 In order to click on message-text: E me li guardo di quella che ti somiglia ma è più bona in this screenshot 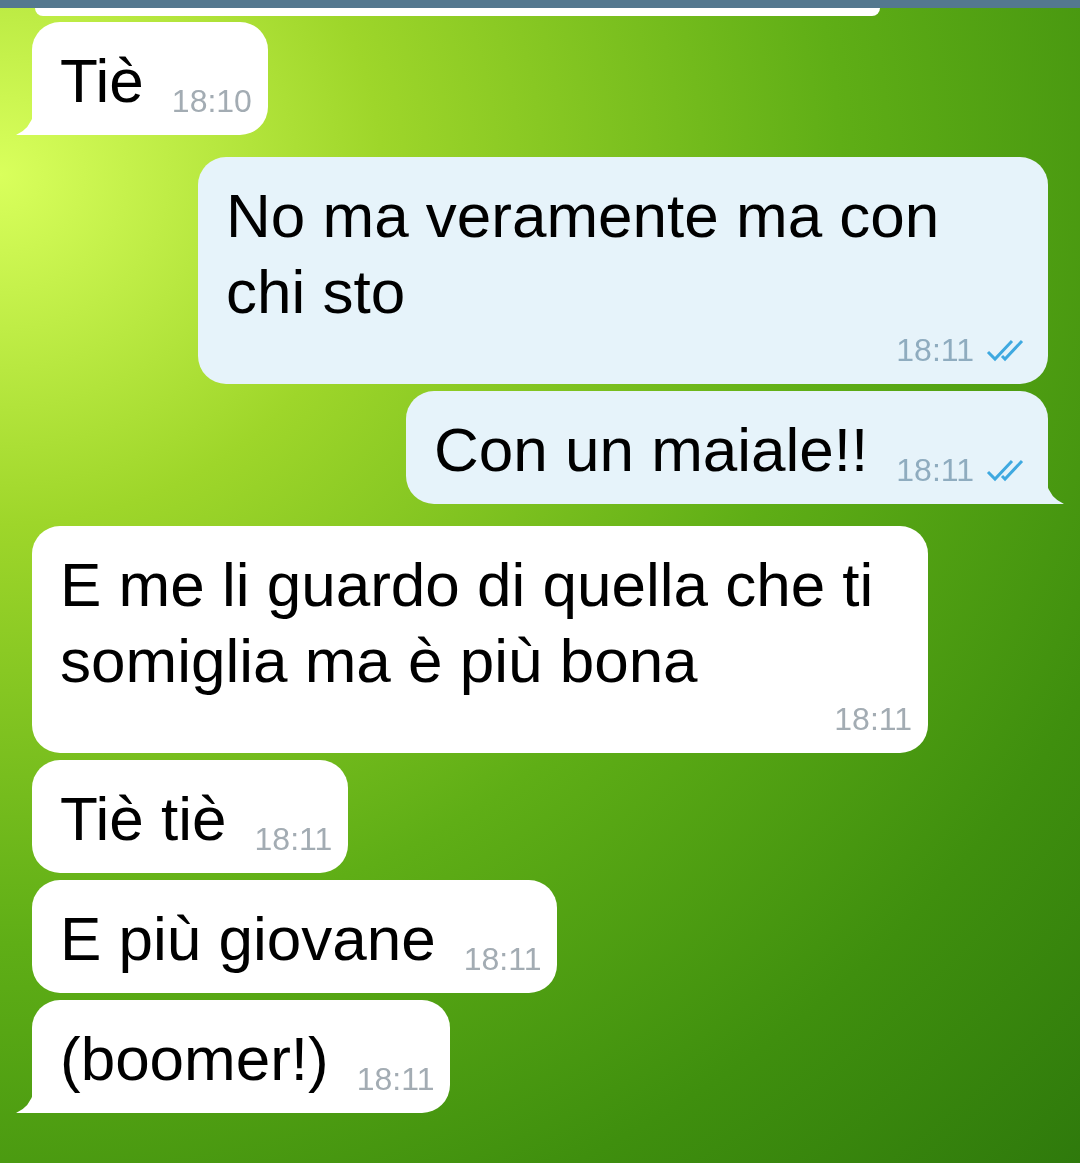, I will do `click(467, 623)`.